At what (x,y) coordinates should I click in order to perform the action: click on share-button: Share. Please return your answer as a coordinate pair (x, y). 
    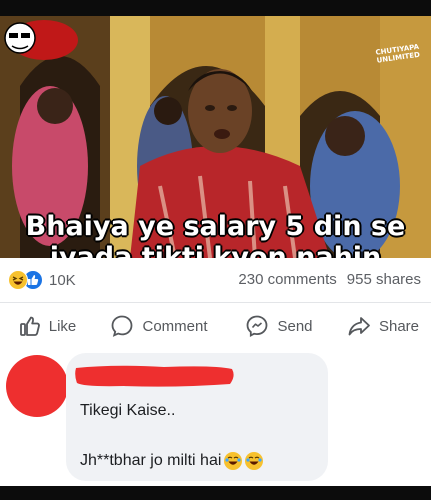
    Looking at the image, I should click on (383, 326).